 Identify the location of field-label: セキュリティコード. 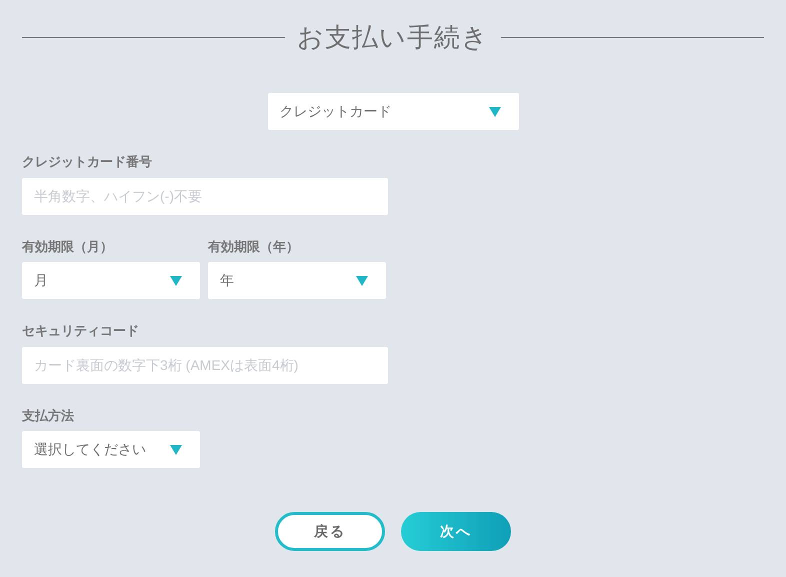
(80, 331).